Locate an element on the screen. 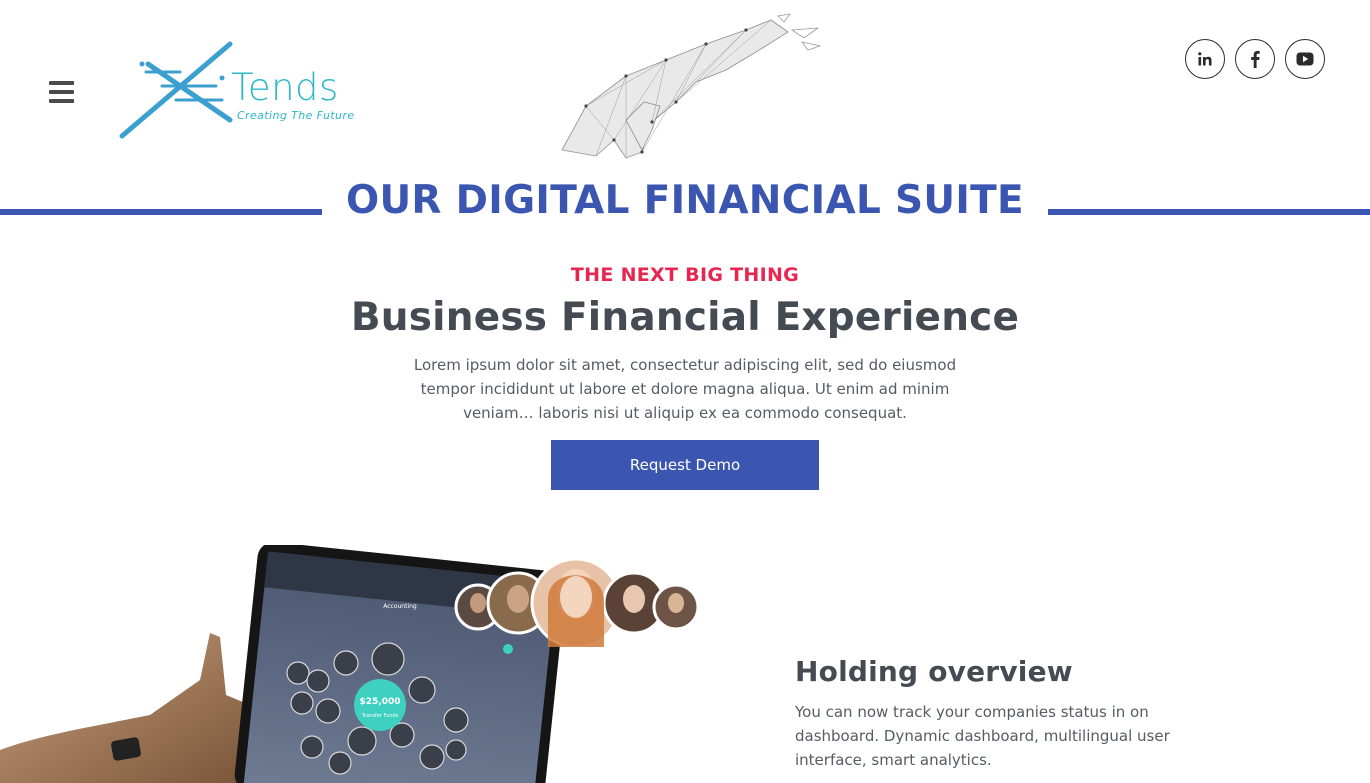  wireframe-hand-illustration is located at coordinates (691, 86).